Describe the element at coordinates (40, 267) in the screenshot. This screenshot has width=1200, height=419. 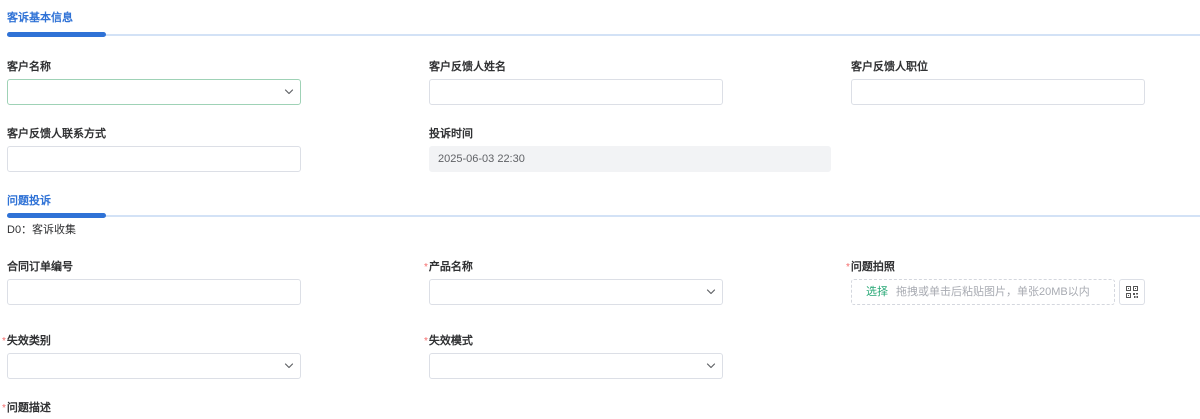
I see `contract-order-no-label: 合同订单编号` at that location.